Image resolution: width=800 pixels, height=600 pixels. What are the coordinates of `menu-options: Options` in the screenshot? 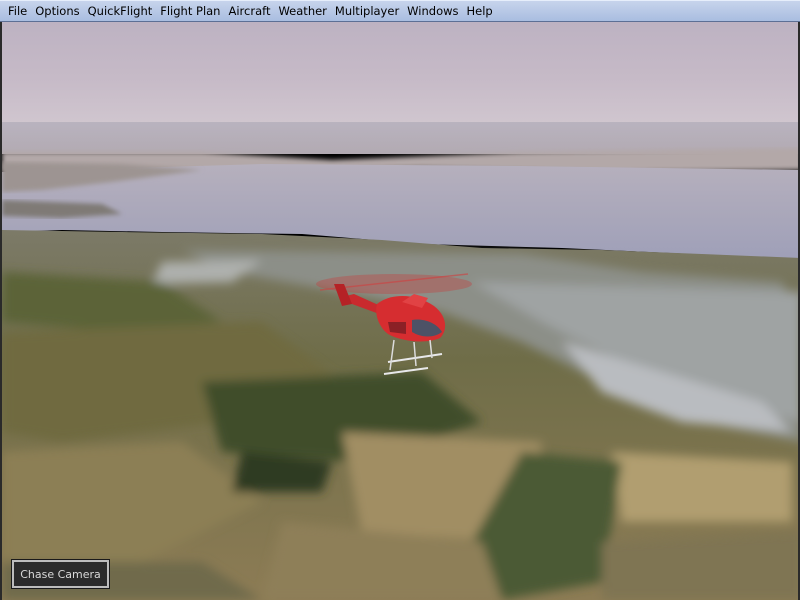 It's located at (57, 11).